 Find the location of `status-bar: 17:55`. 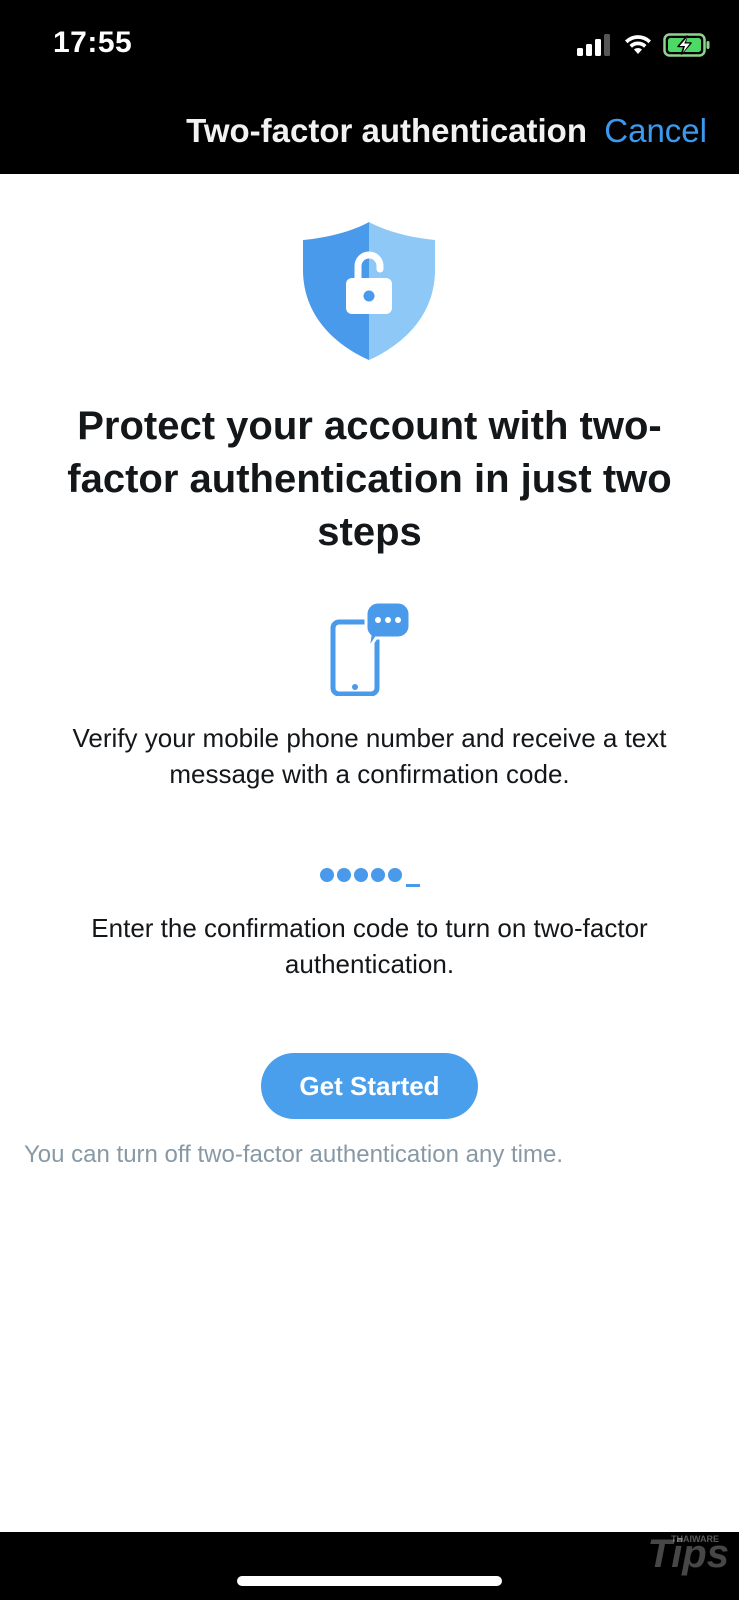

status-bar: 17:55 is located at coordinates (369, 46).